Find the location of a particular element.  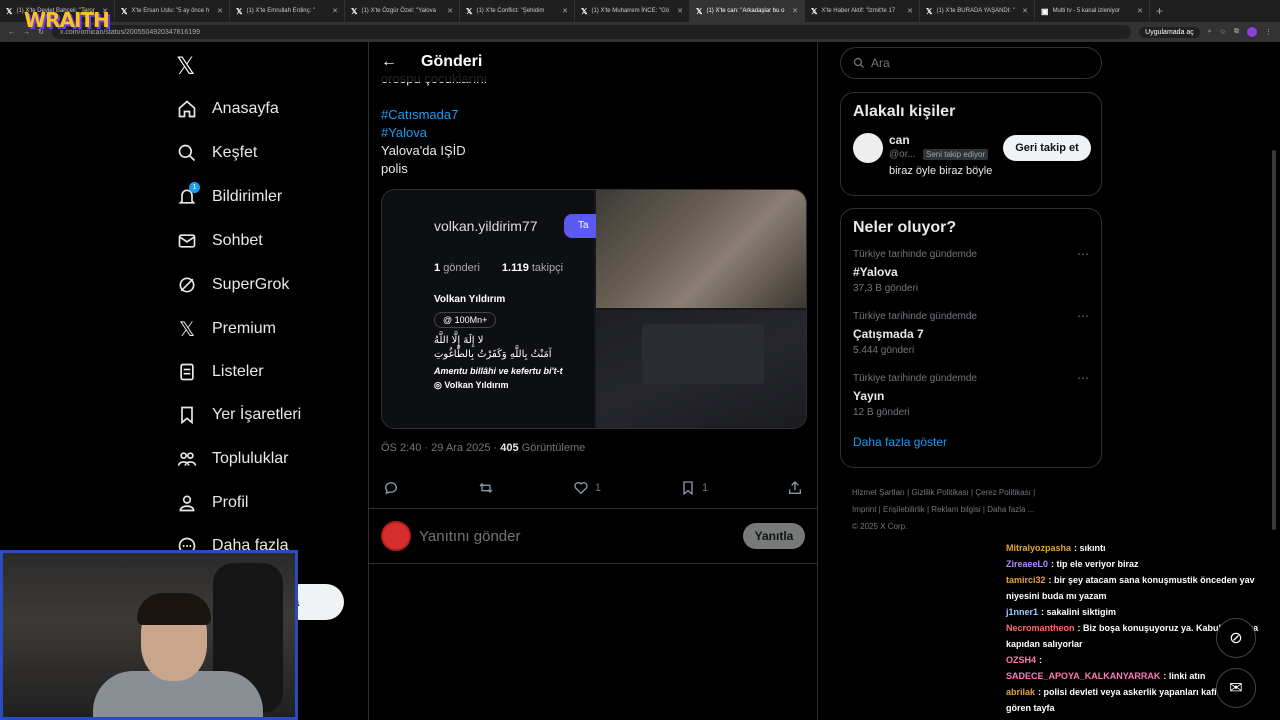

follow-back-button: Geri takip et is located at coordinates (1047, 148).